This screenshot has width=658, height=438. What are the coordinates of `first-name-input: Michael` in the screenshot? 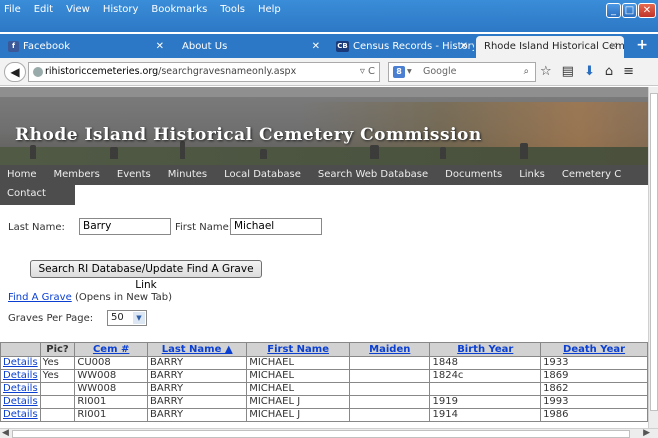 It's located at (276, 226).